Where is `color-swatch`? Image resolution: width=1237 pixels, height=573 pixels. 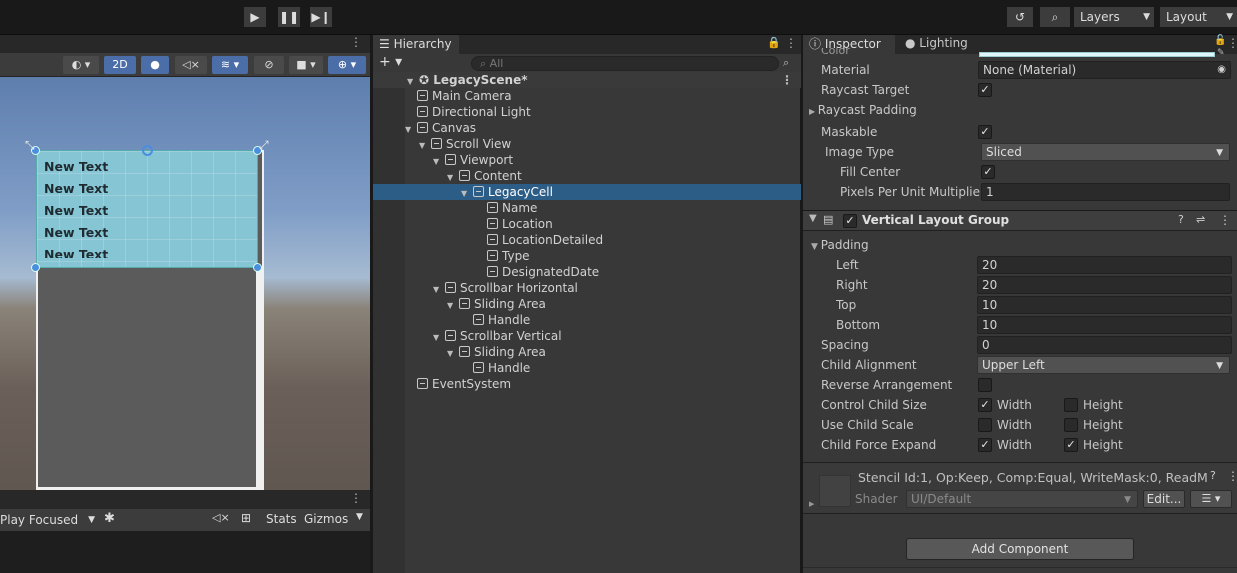
color-swatch is located at coordinates (1097, 54).